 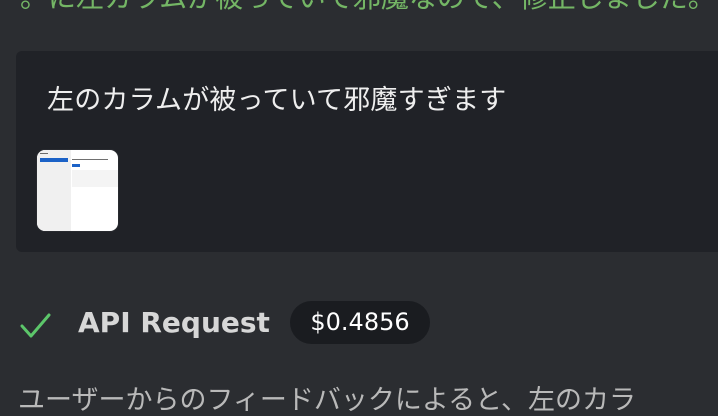 What do you see at coordinates (90, 159) in the screenshot?
I see `thumbnail-text-line` at bounding box center [90, 159].